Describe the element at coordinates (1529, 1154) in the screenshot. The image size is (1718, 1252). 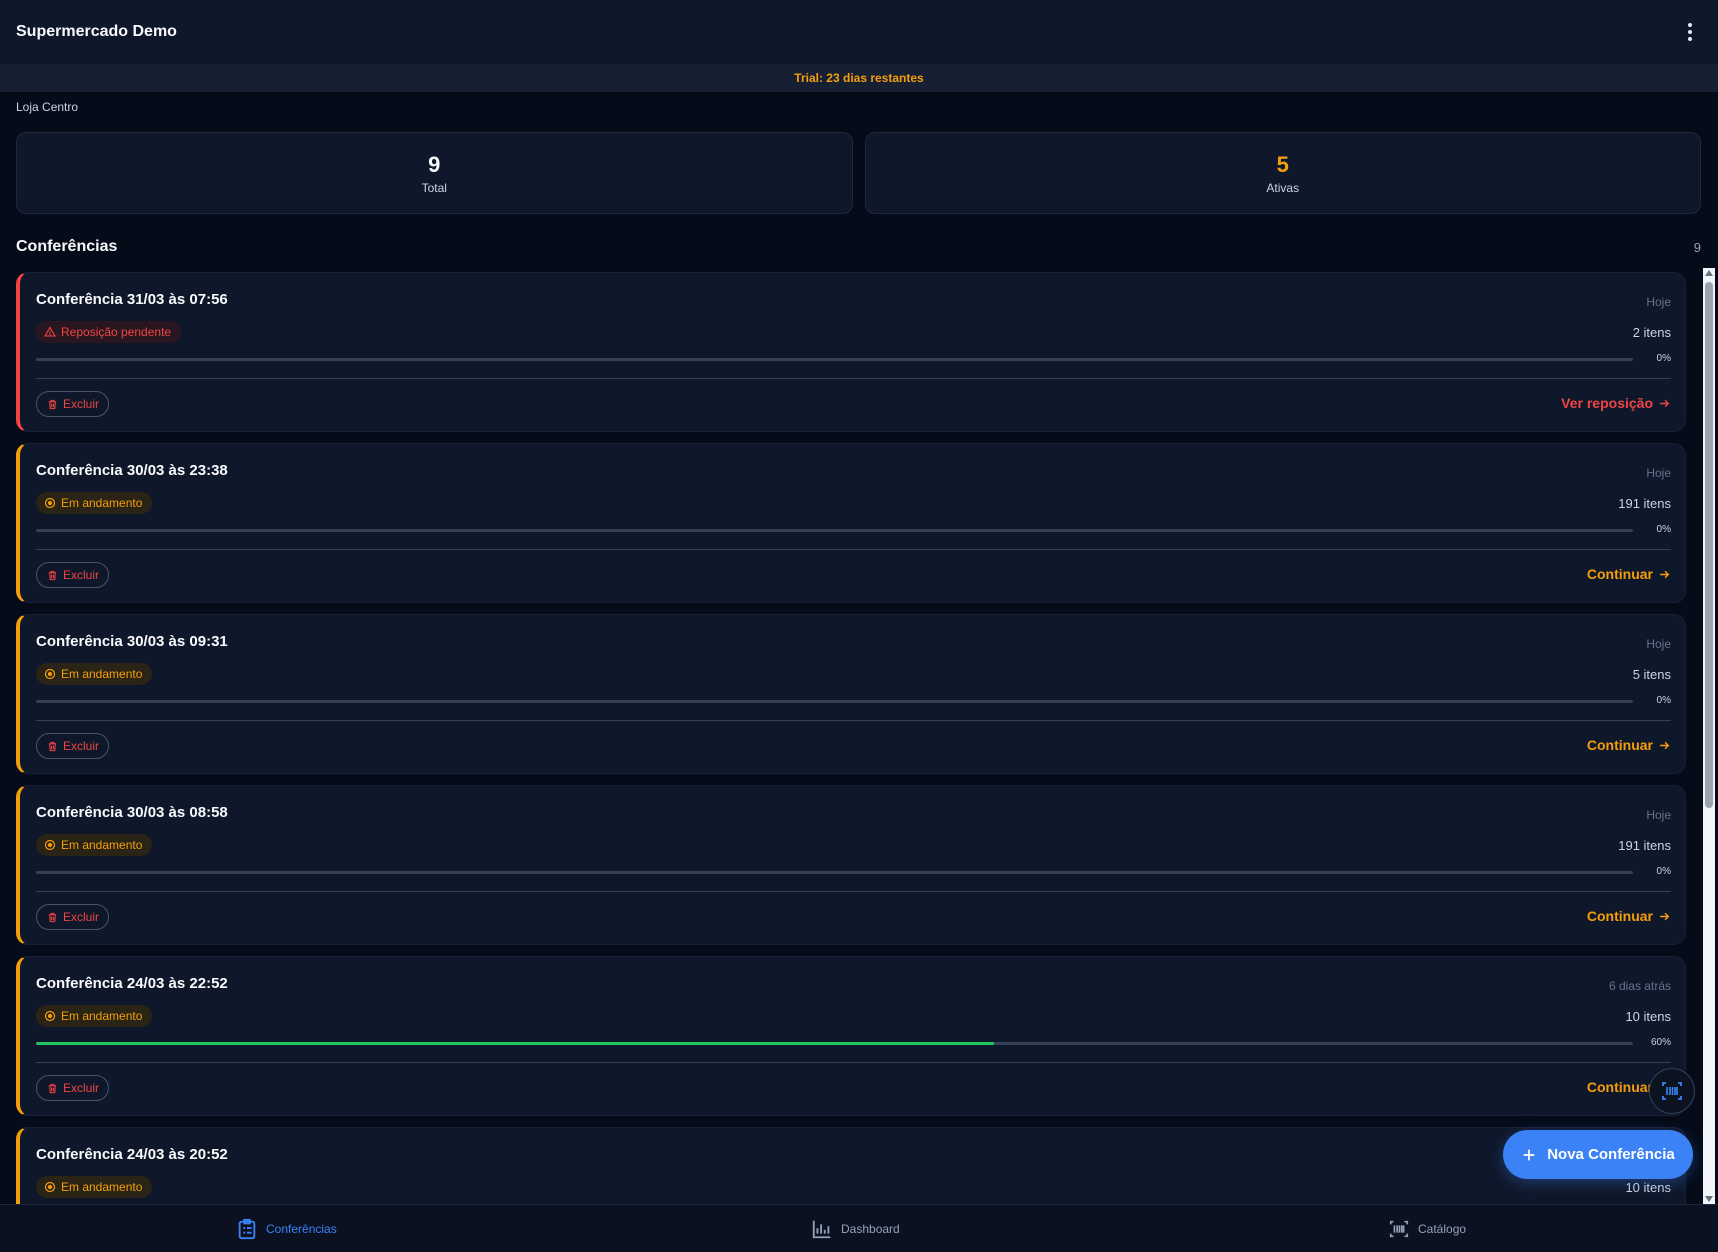
I see `plus-icon` at that location.